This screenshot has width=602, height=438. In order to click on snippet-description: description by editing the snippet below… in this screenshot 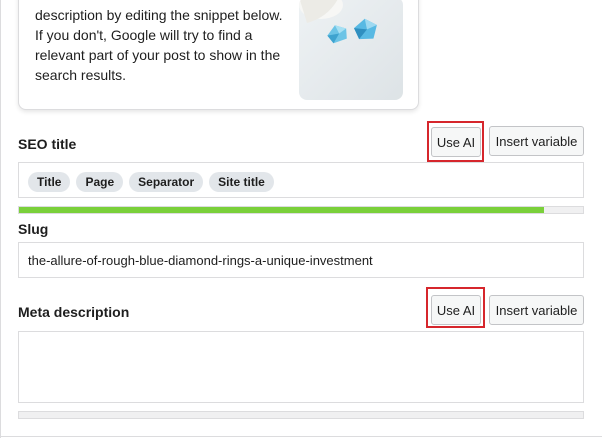, I will do `click(159, 45)`.